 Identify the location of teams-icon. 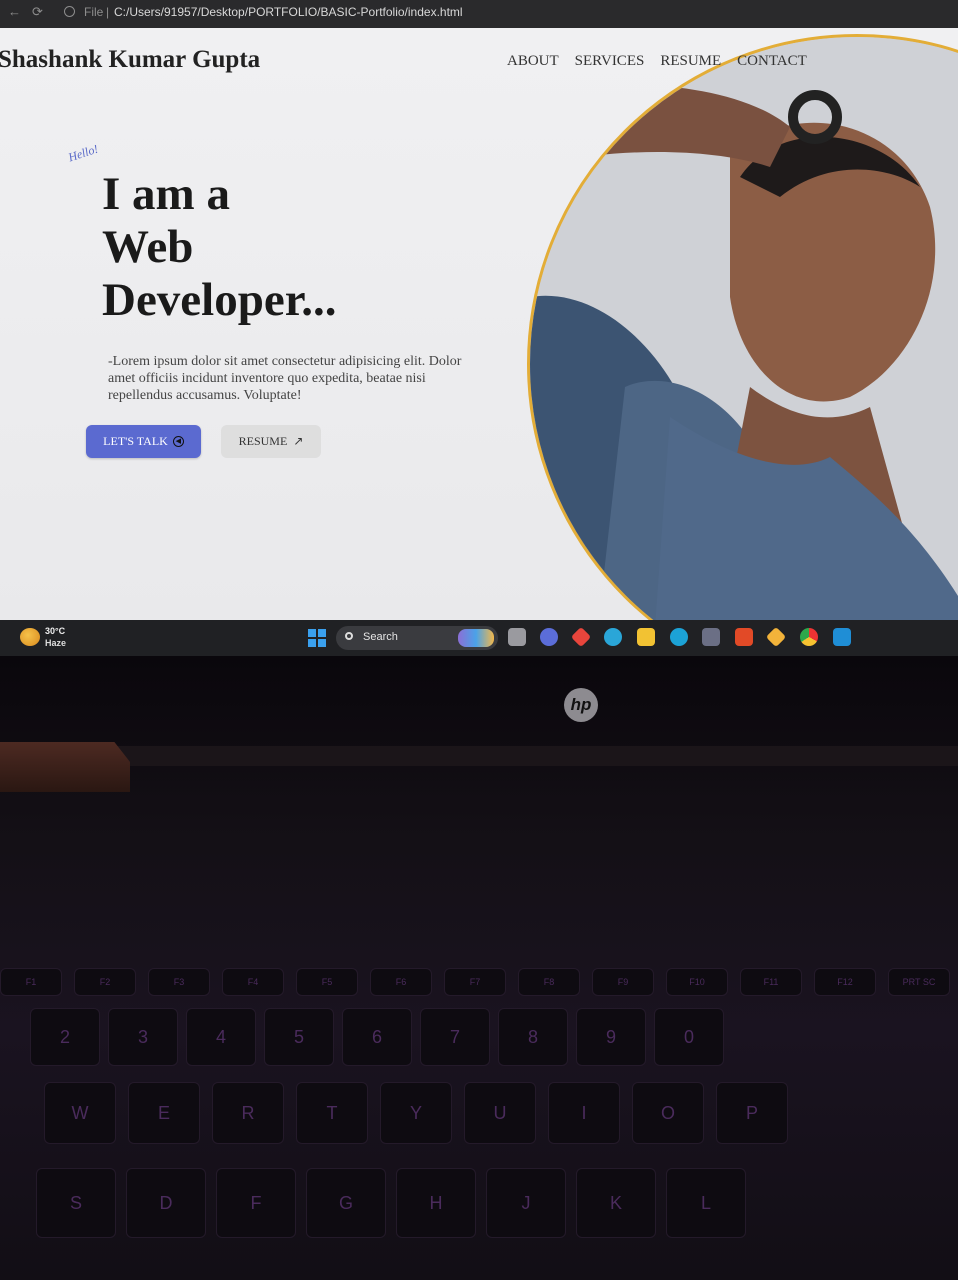
(549, 637).